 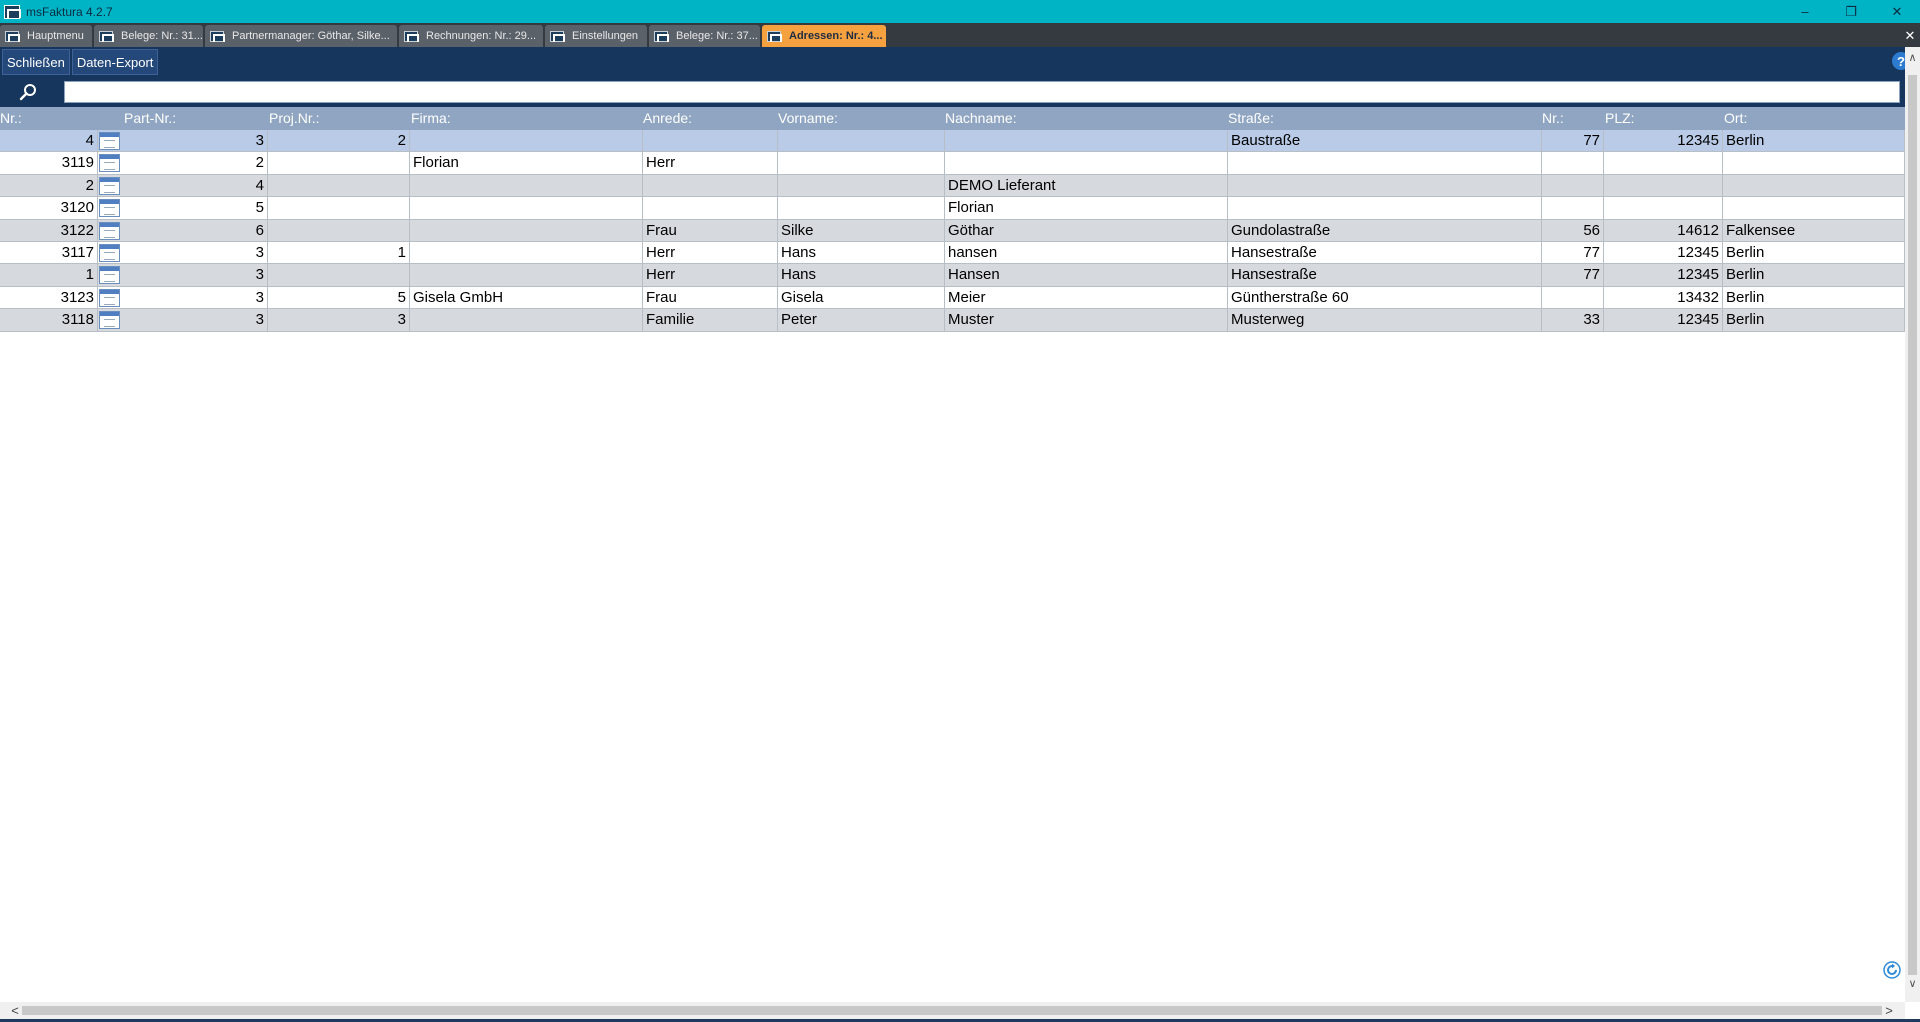 I want to click on scroll-right-icon: >, so click(x=1889, y=1010).